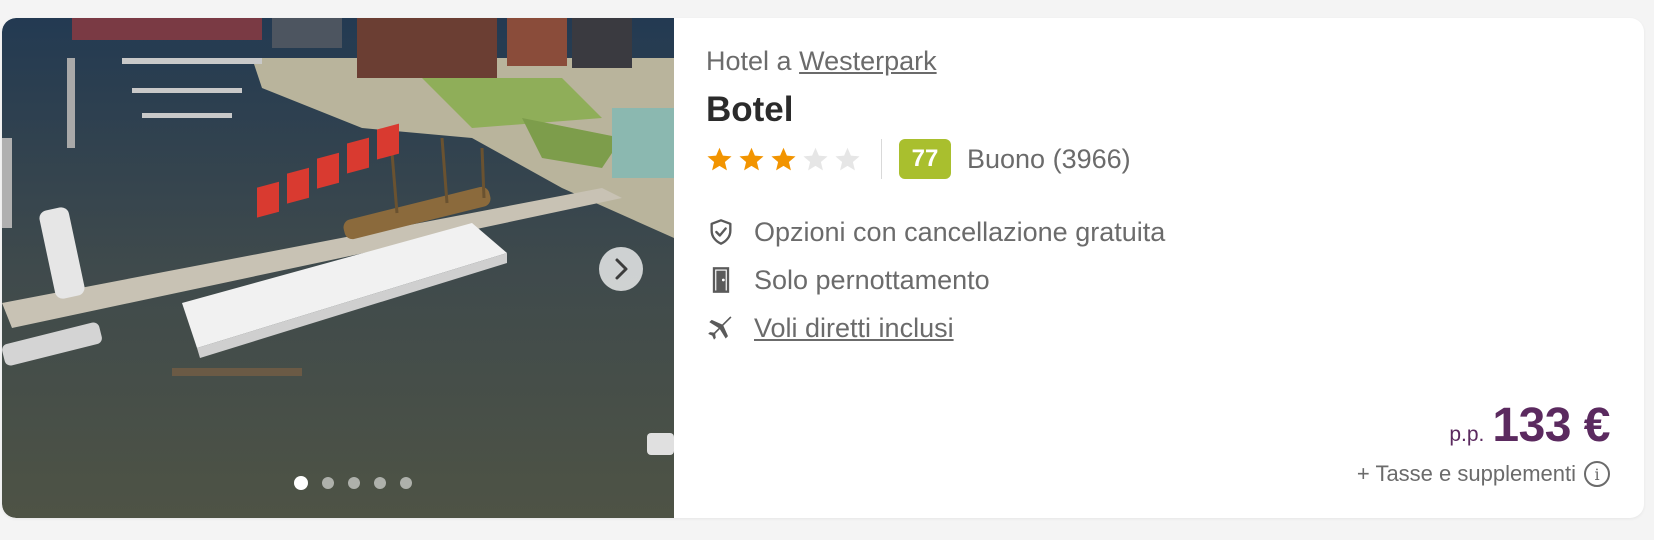  Describe the element at coordinates (960, 231) in the screenshot. I see `feature-text: Opzioni con cancellazione gratuita` at that location.